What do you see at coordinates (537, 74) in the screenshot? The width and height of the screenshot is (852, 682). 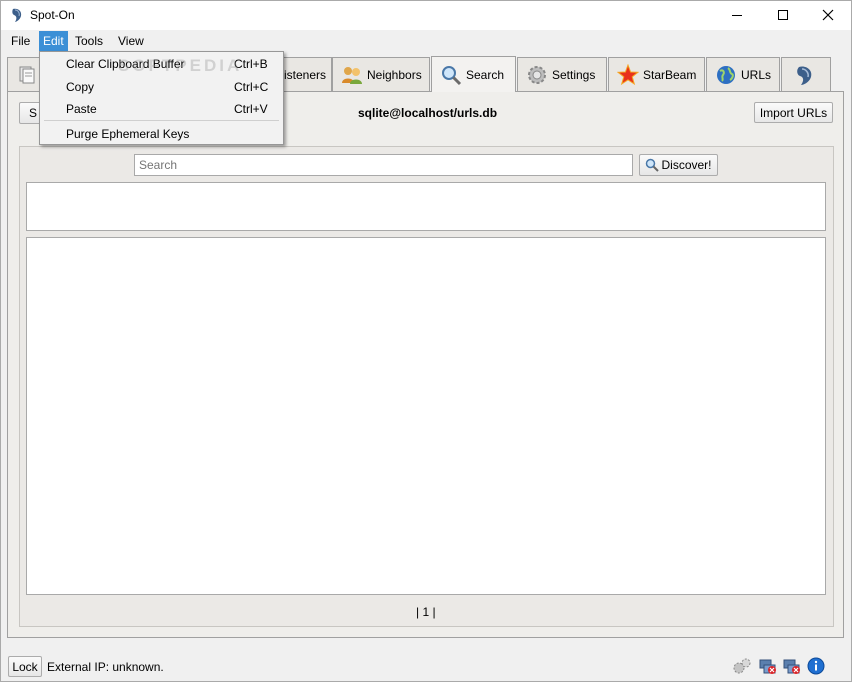 I see `gear-icon` at bounding box center [537, 74].